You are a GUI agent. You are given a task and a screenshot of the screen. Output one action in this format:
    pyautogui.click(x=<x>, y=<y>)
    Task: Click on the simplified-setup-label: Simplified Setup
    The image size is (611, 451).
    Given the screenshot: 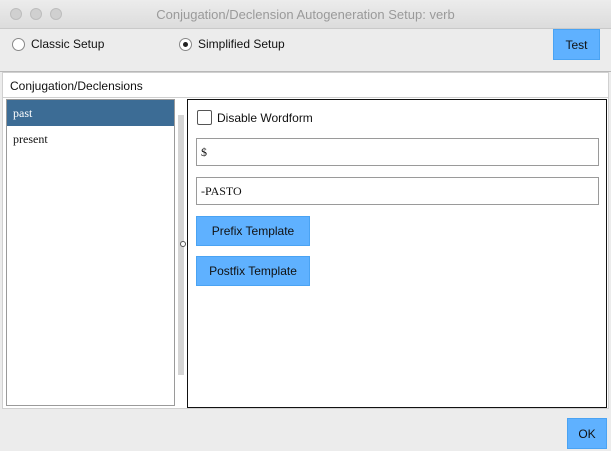 What is the action you would take?
    pyautogui.click(x=241, y=44)
    